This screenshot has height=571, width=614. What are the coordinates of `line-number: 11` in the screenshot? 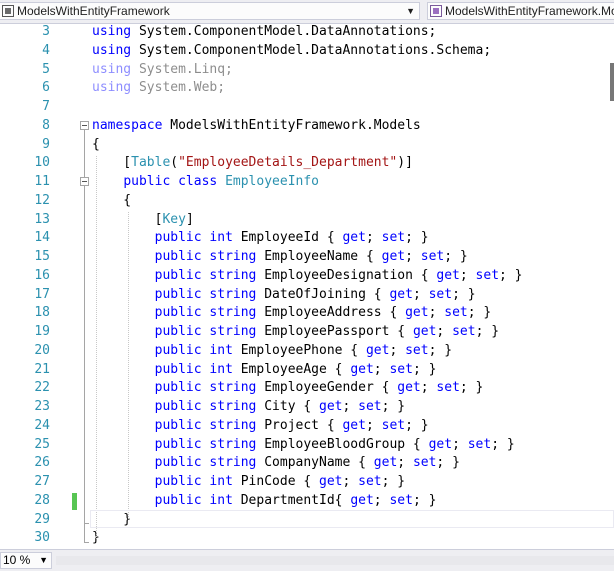 It's located at (42, 181).